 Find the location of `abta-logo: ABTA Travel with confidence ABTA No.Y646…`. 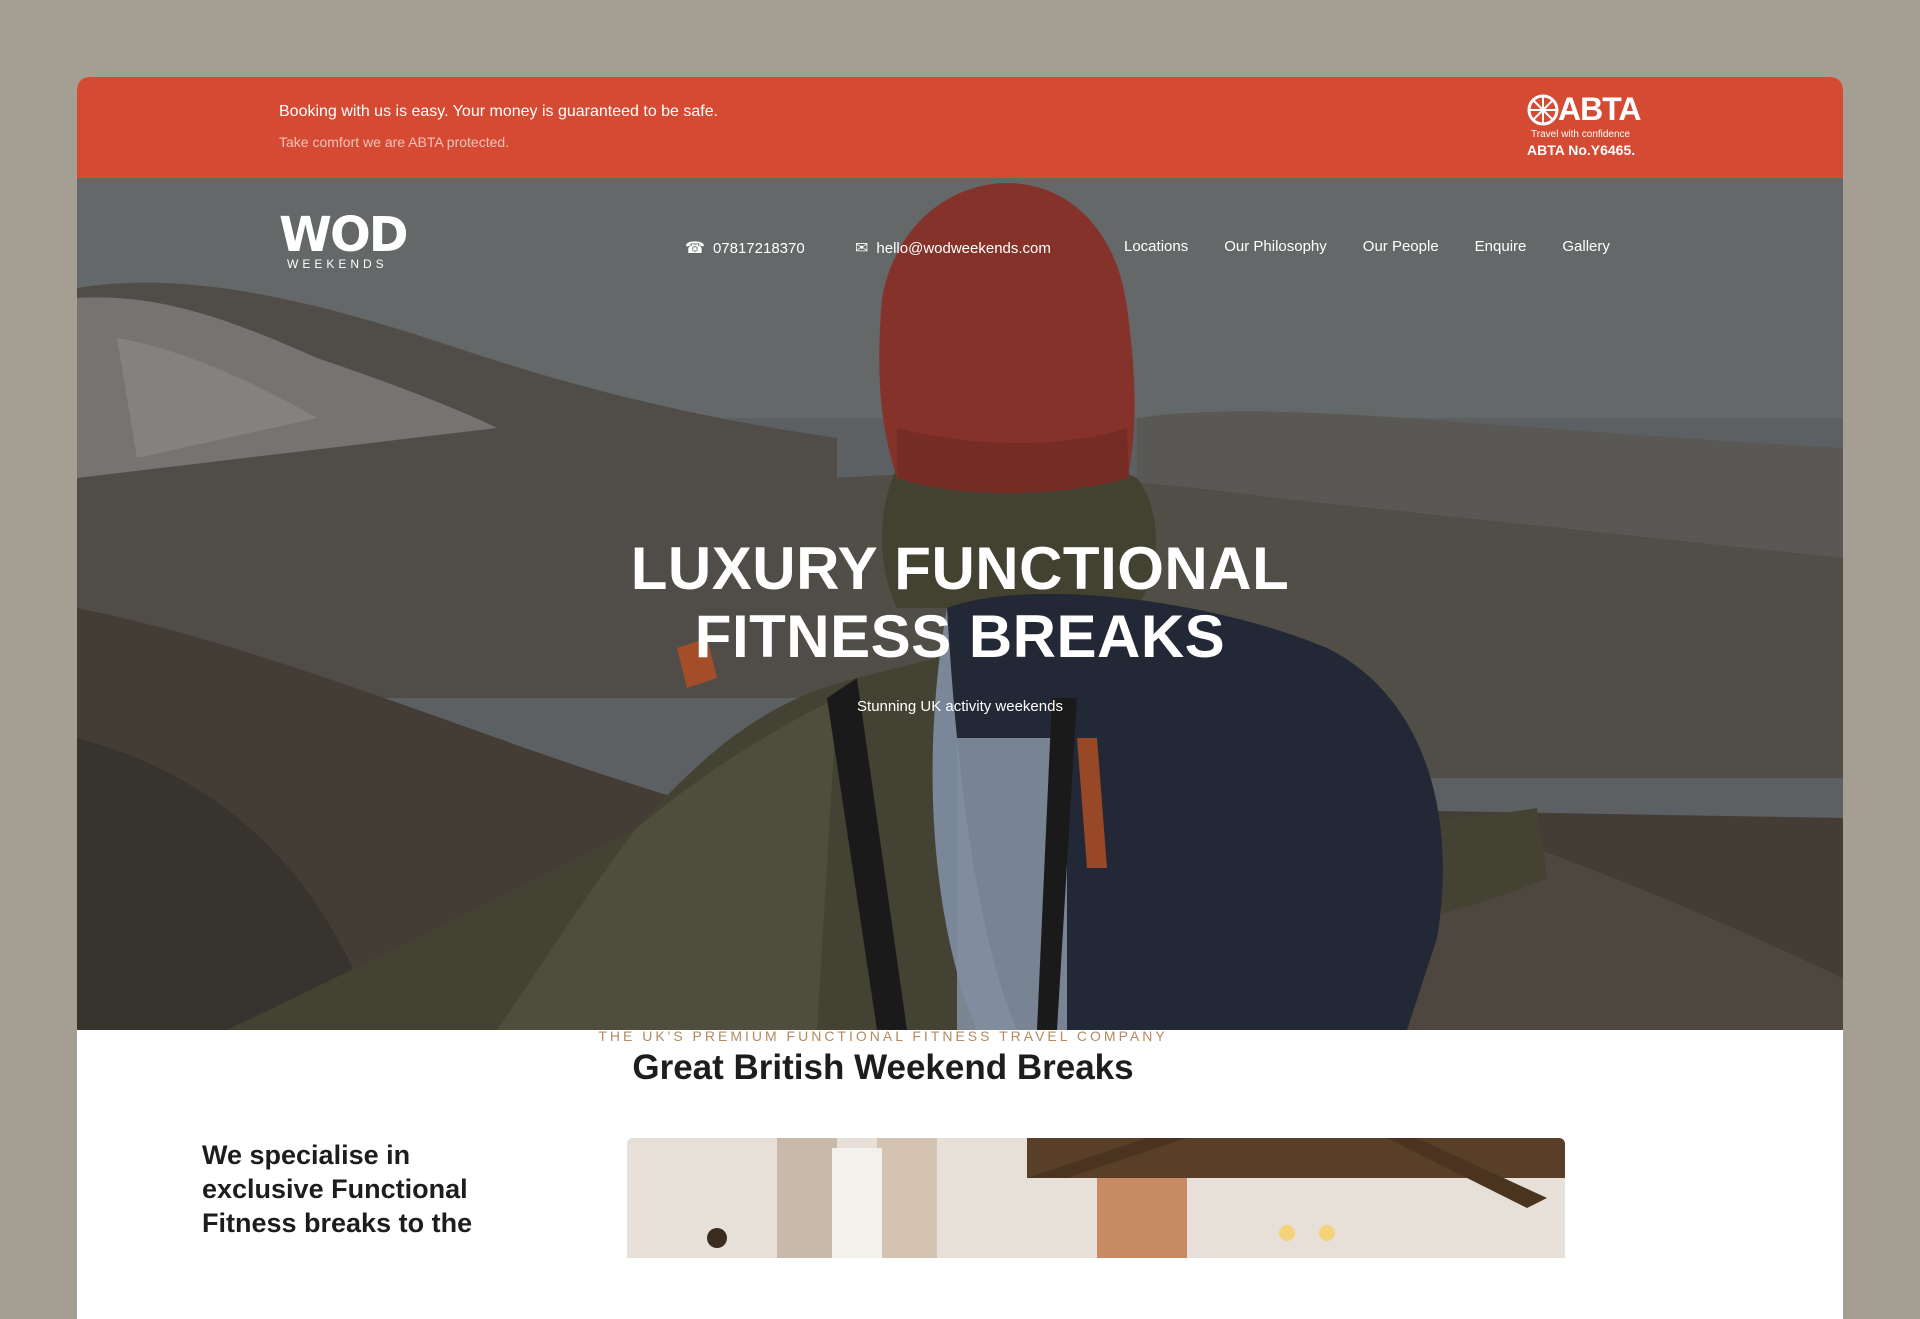

abta-logo: ABTA Travel with confidence ABTA No.Y646… is located at coordinates (1592, 127).